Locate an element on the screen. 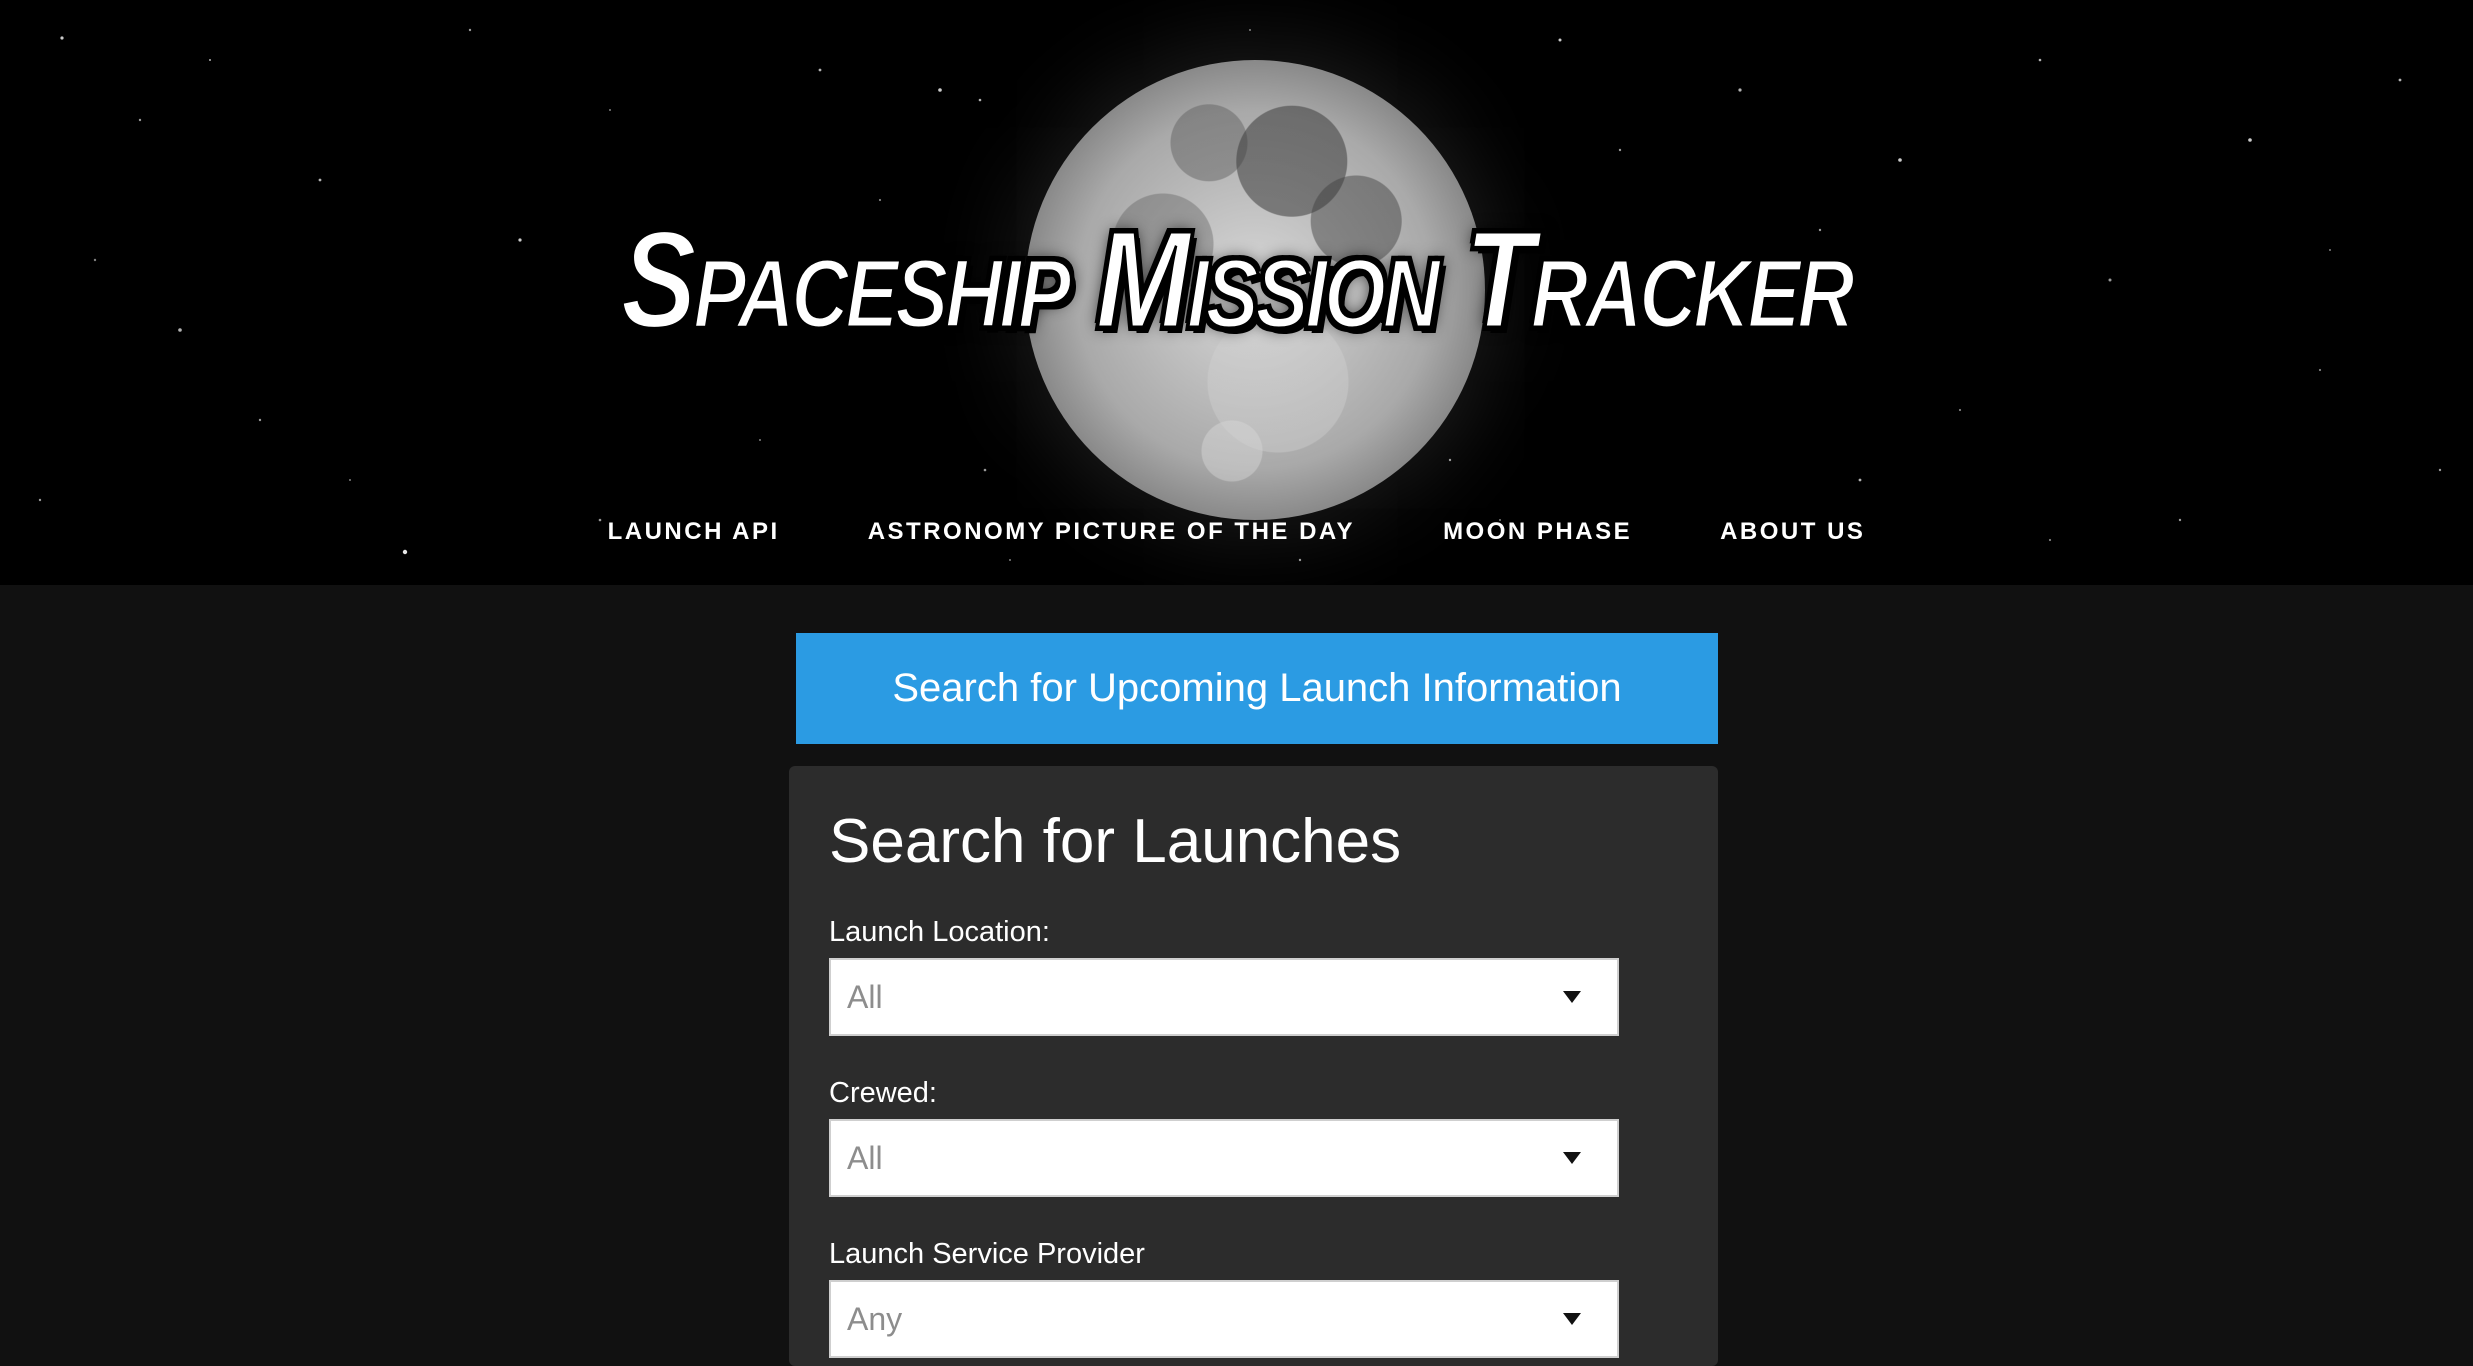 Image resolution: width=2473 pixels, height=1366 pixels. launch-location-label: Launch Location: is located at coordinates (939, 932).